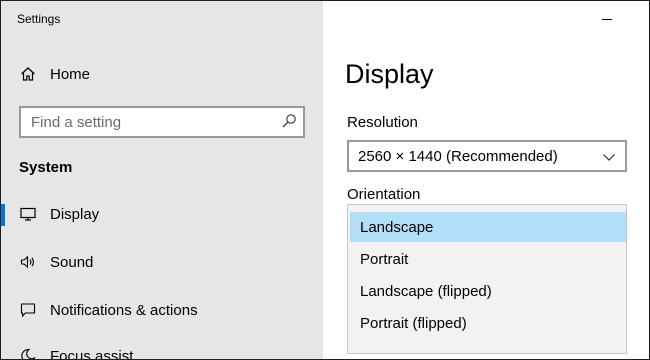 Image resolution: width=650 pixels, height=360 pixels. What do you see at coordinates (384, 259) in the screenshot?
I see `option-label: Portrait` at bounding box center [384, 259].